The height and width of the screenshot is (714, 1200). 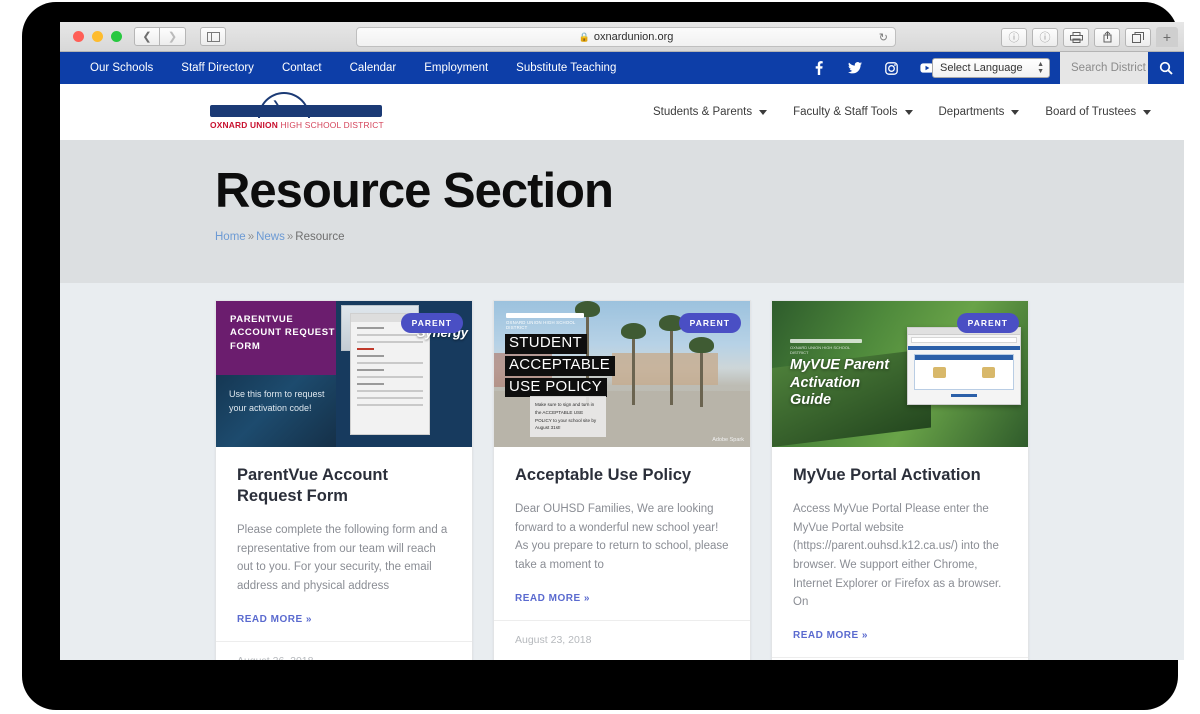 I want to click on bird-over-book-logo: ❯, so click(x=296, y=105).